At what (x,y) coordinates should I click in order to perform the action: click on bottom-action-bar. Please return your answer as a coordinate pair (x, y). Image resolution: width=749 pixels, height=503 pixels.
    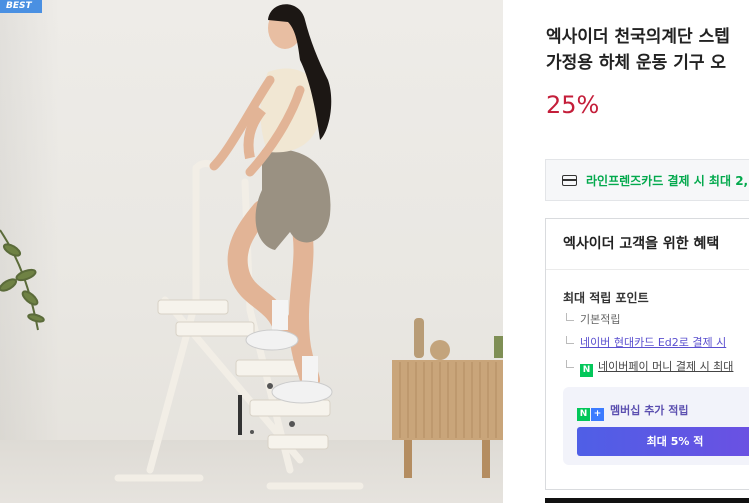
    Looking at the image, I should click on (647, 500).